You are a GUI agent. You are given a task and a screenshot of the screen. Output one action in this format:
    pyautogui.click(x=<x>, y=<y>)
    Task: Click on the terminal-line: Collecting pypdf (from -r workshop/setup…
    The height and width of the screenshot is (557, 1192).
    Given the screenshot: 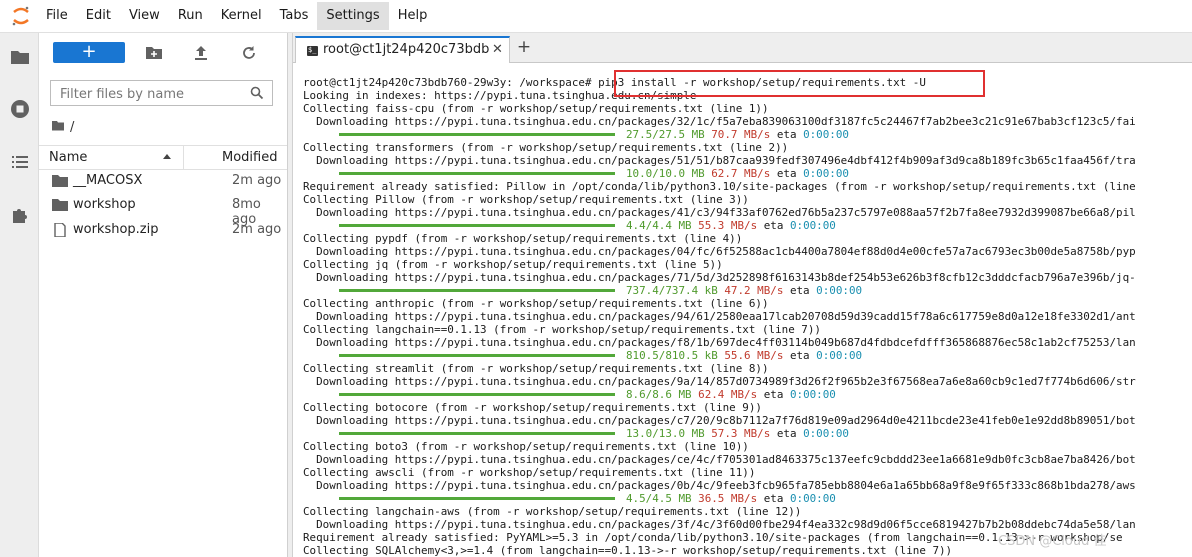 What is the action you would take?
    pyautogui.click(x=523, y=238)
    